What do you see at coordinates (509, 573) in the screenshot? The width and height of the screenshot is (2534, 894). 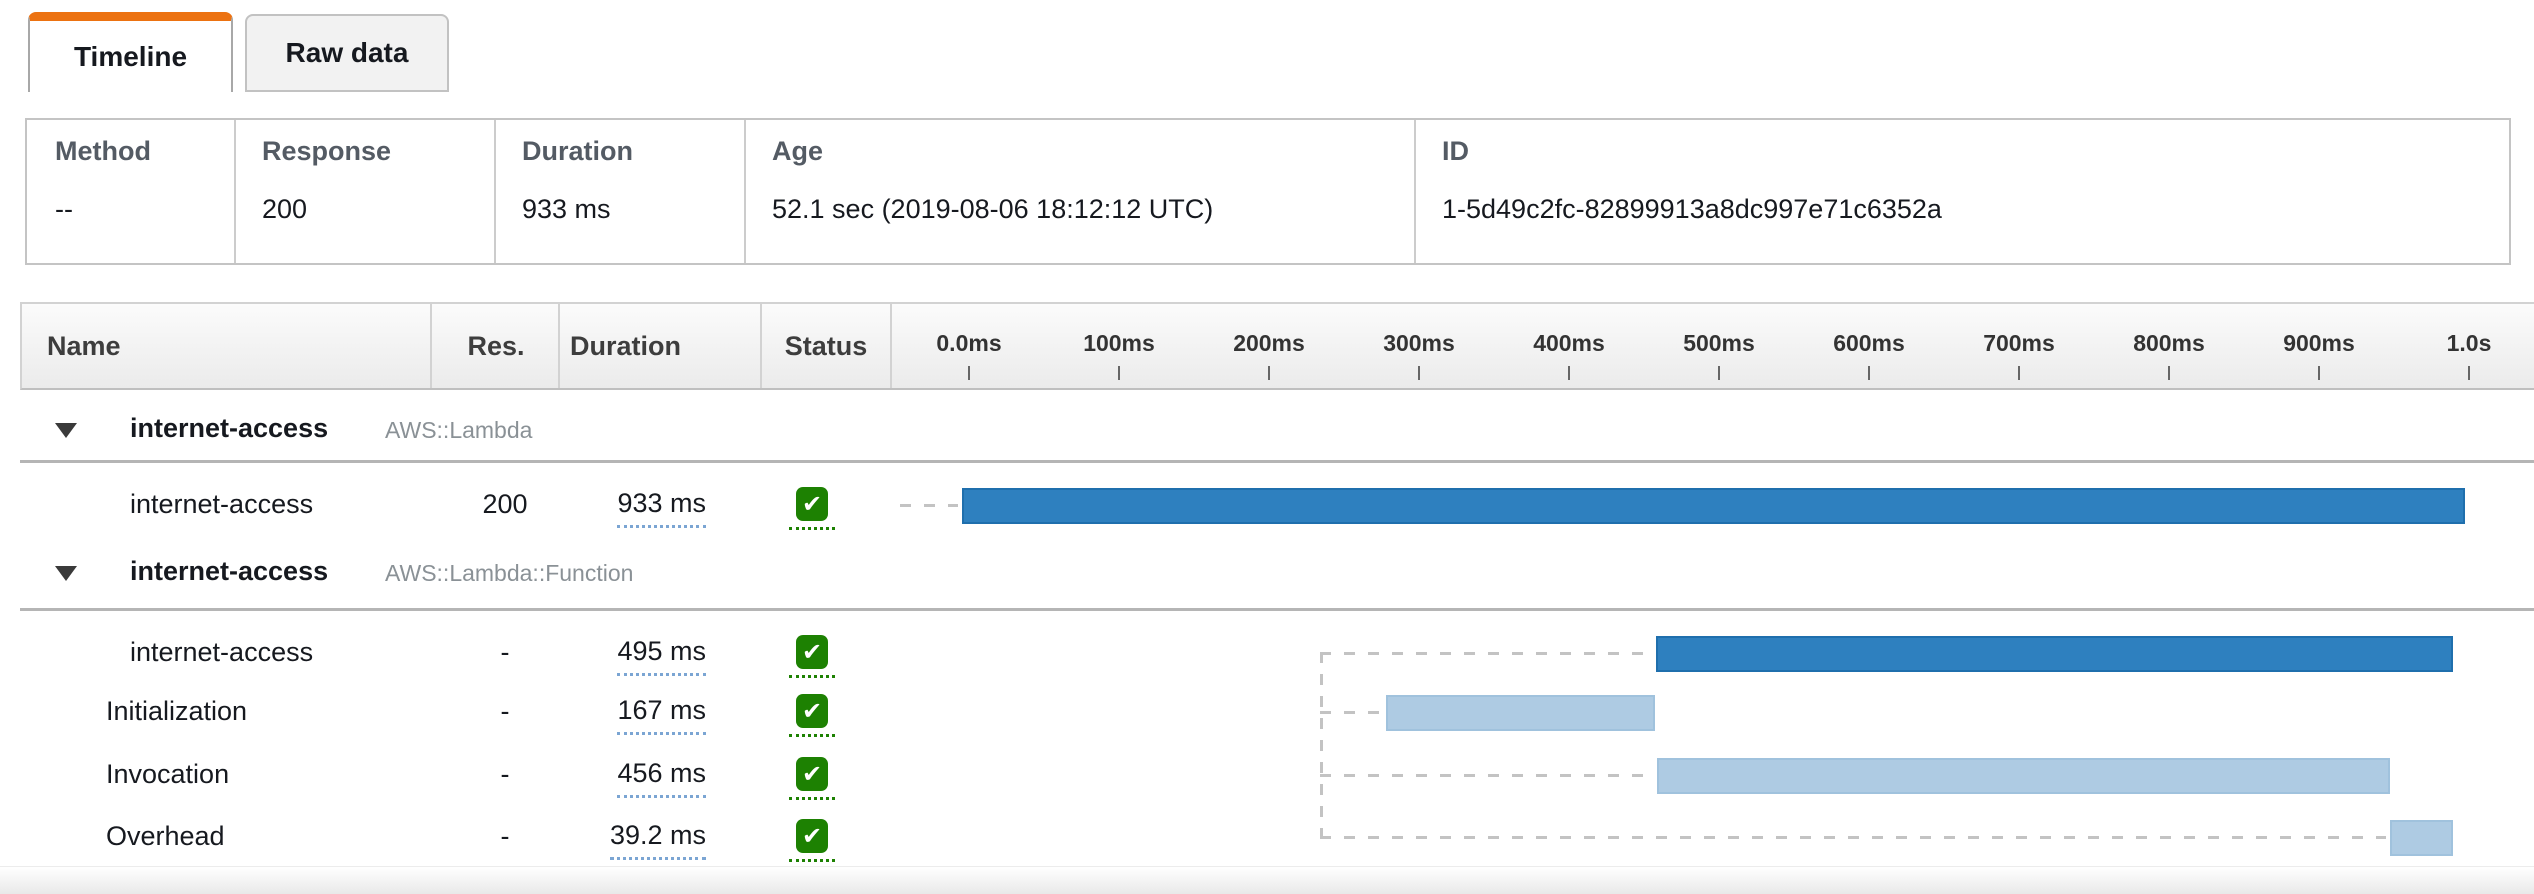 I see `group-row-service-type: AWS::Lambda::Function` at bounding box center [509, 573].